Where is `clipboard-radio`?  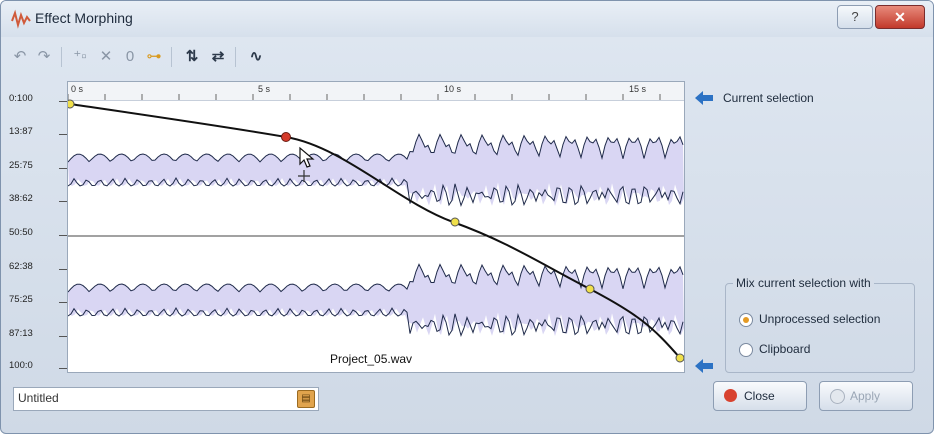
clipboard-radio is located at coordinates (746, 350).